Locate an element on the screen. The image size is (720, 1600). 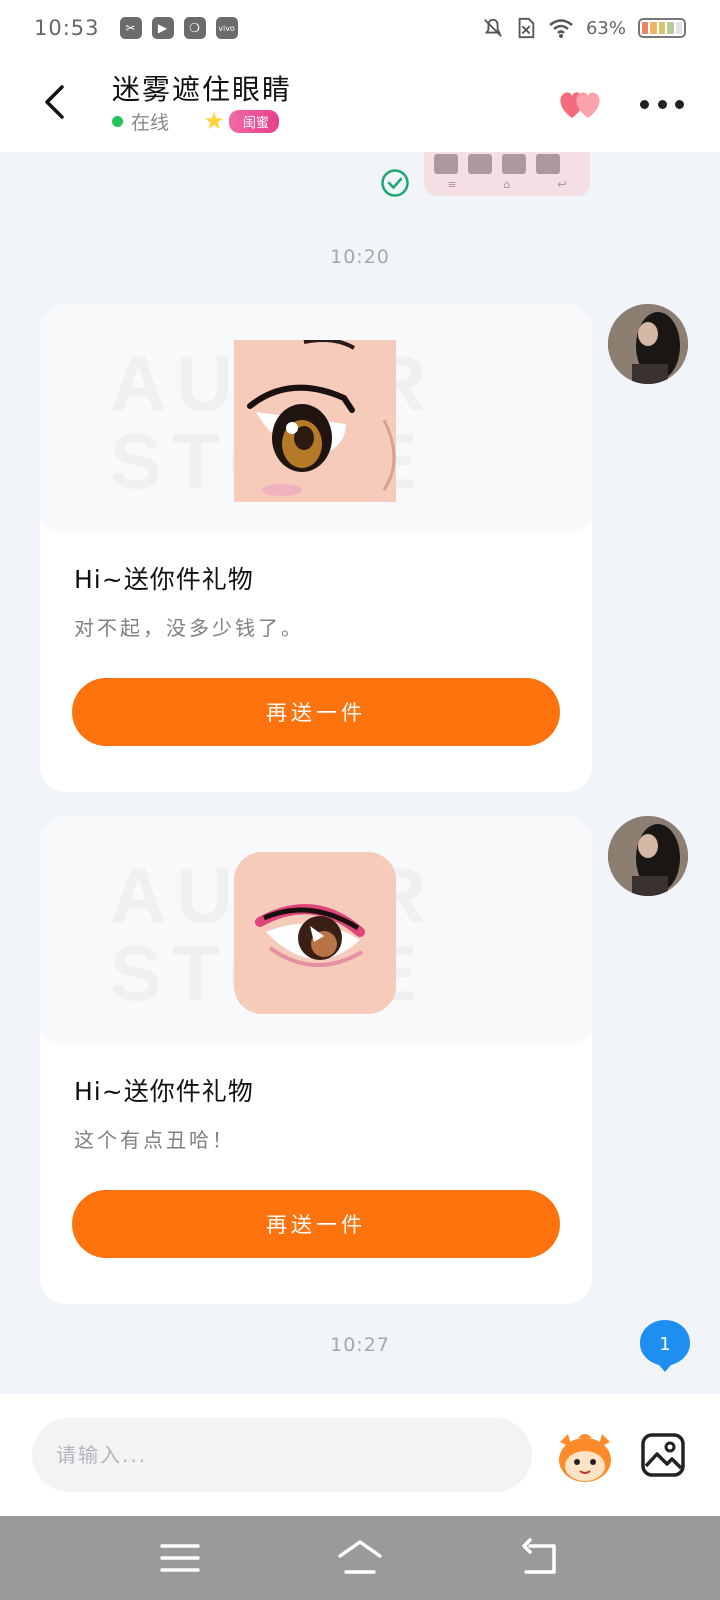
image-picker-button is located at coordinates (663, 1455).